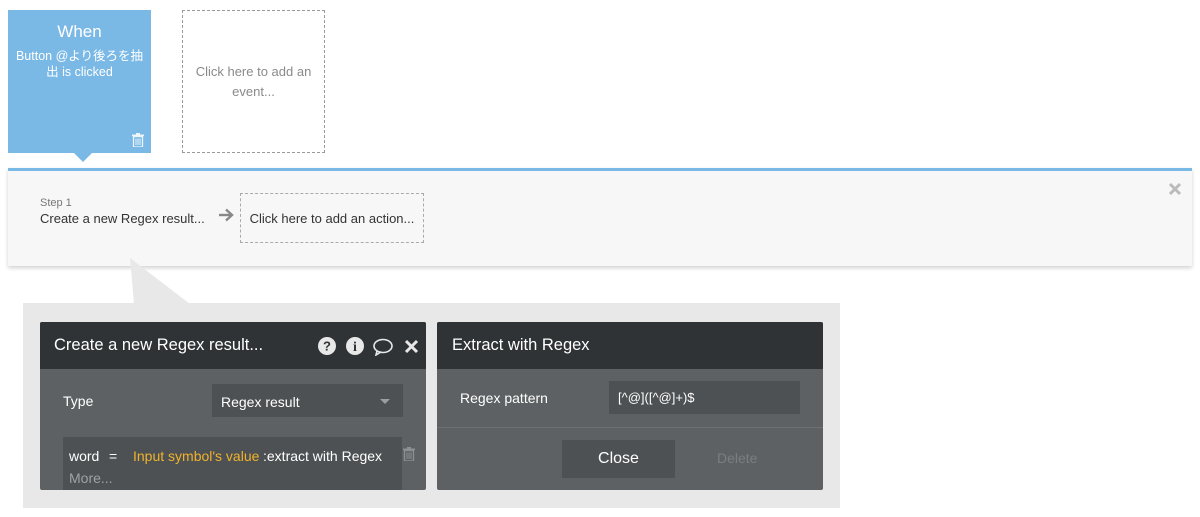 The width and height of the screenshot is (1200, 517). I want to click on regex-pattern-label: Regex pattern, so click(504, 398).